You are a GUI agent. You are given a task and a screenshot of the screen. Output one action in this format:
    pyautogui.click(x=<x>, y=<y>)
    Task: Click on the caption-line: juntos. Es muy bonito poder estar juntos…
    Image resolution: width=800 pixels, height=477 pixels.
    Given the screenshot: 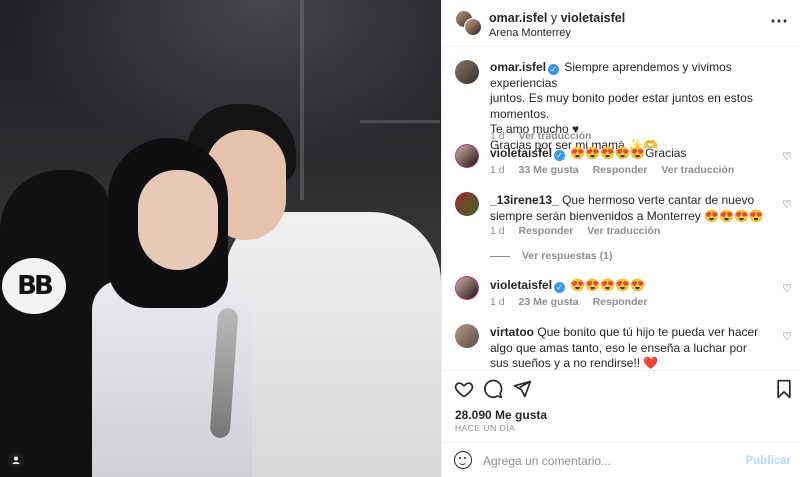 What is the action you would take?
    pyautogui.click(x=621, y=106)
    